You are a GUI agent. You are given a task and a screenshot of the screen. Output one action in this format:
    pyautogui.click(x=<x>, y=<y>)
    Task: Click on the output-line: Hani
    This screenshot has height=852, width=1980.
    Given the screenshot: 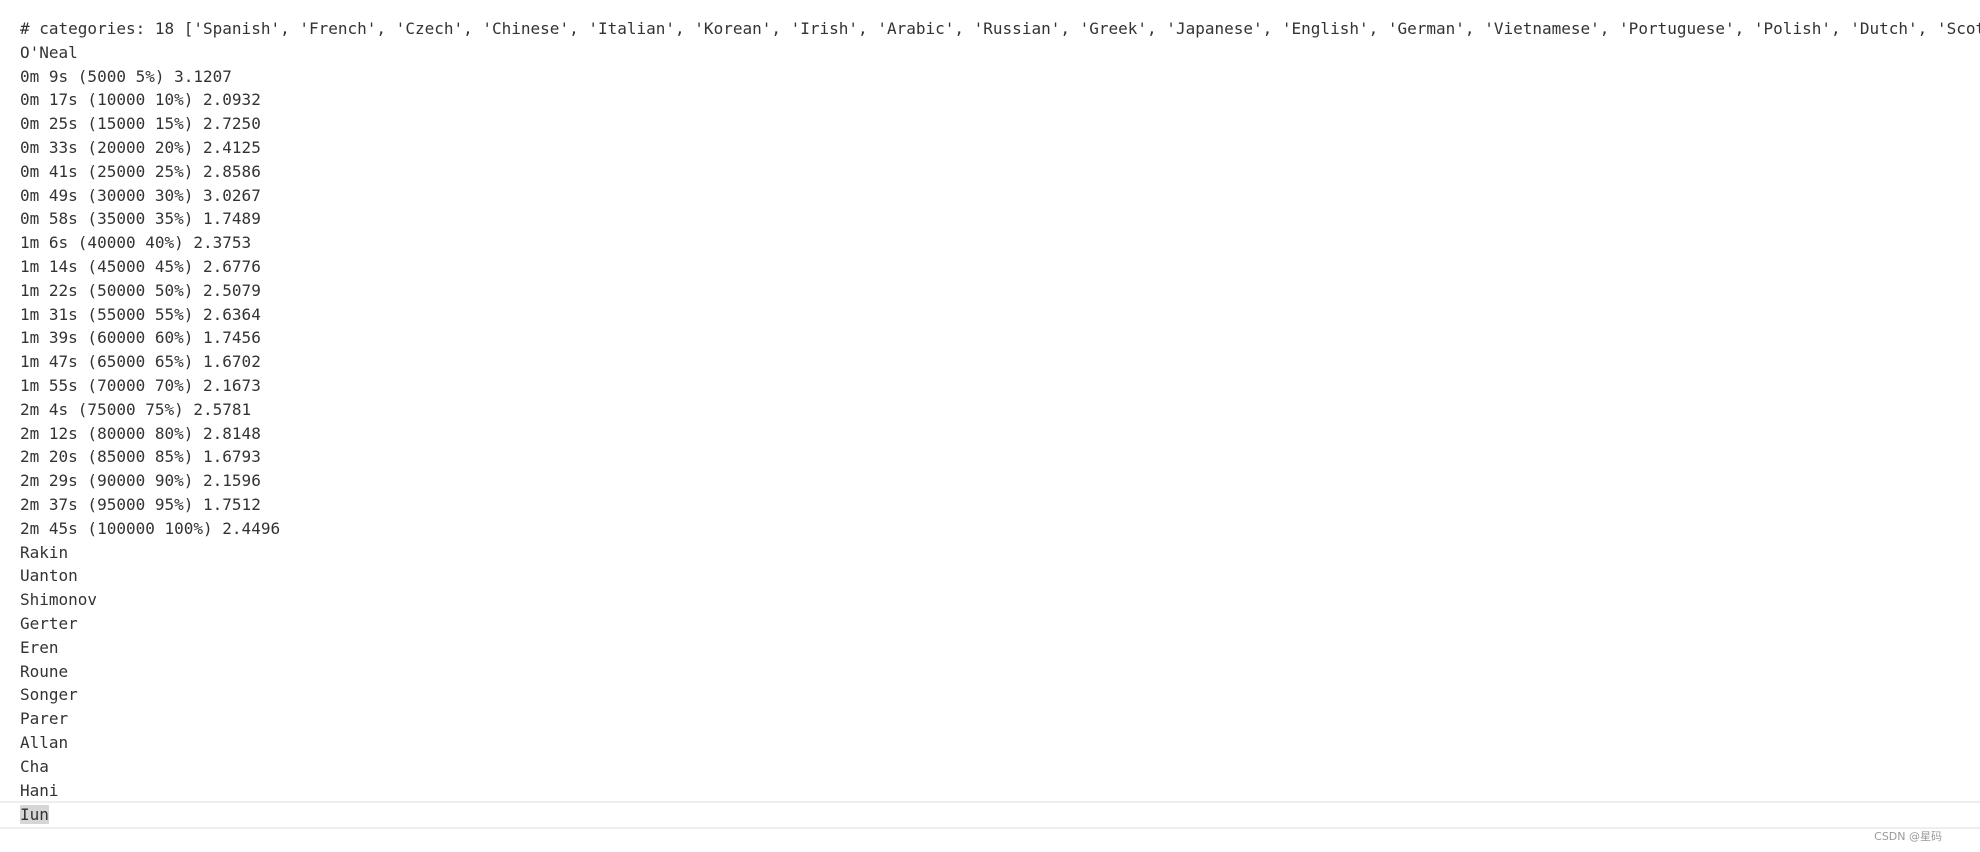 What is the action you would take?
    pyautogui.click(x=39, y=790)
    